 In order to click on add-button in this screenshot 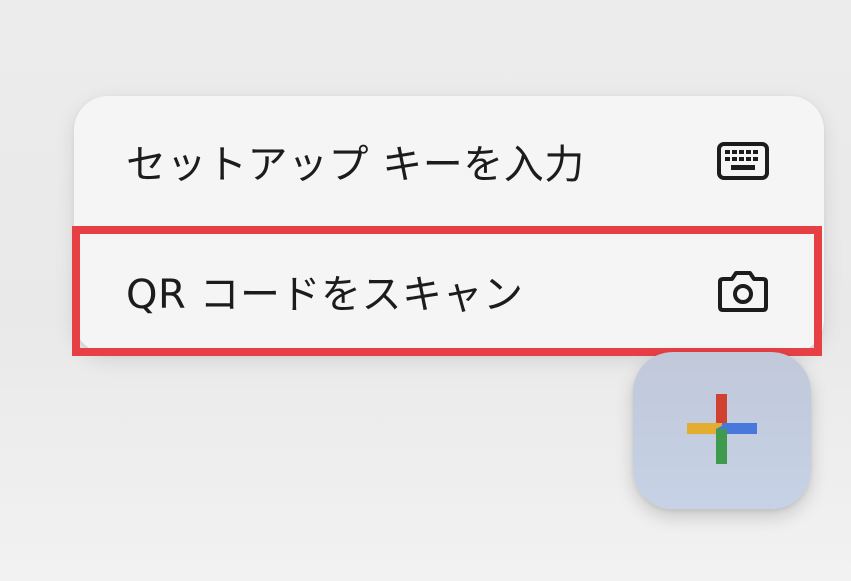, I will do `click(722, 430)`.